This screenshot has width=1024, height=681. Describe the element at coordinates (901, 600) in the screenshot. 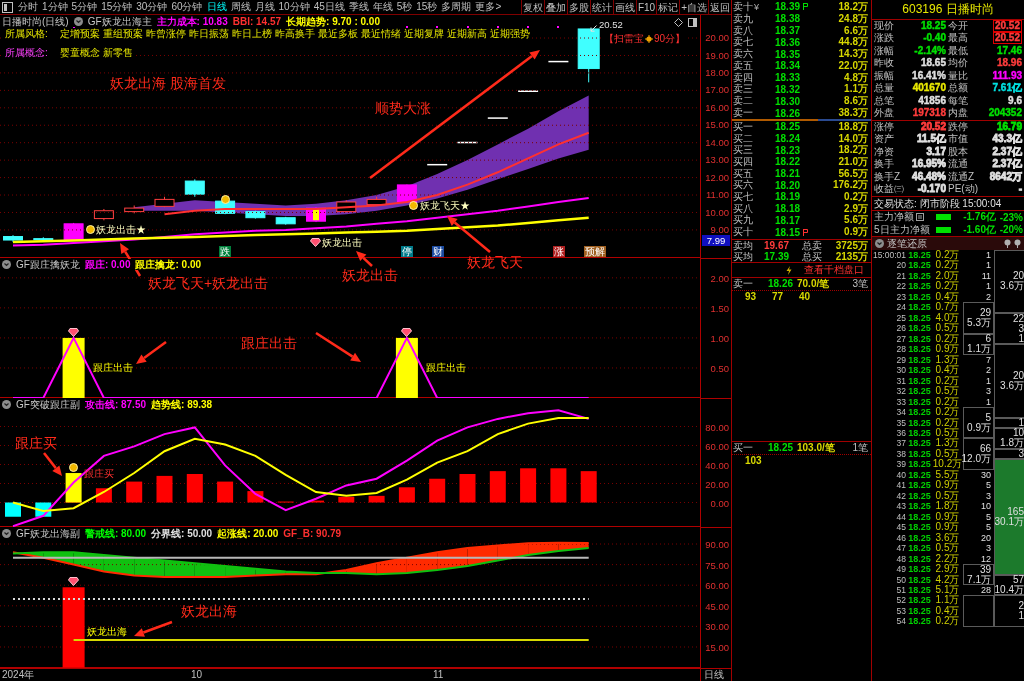

I see `tick-time: 52` at that location.